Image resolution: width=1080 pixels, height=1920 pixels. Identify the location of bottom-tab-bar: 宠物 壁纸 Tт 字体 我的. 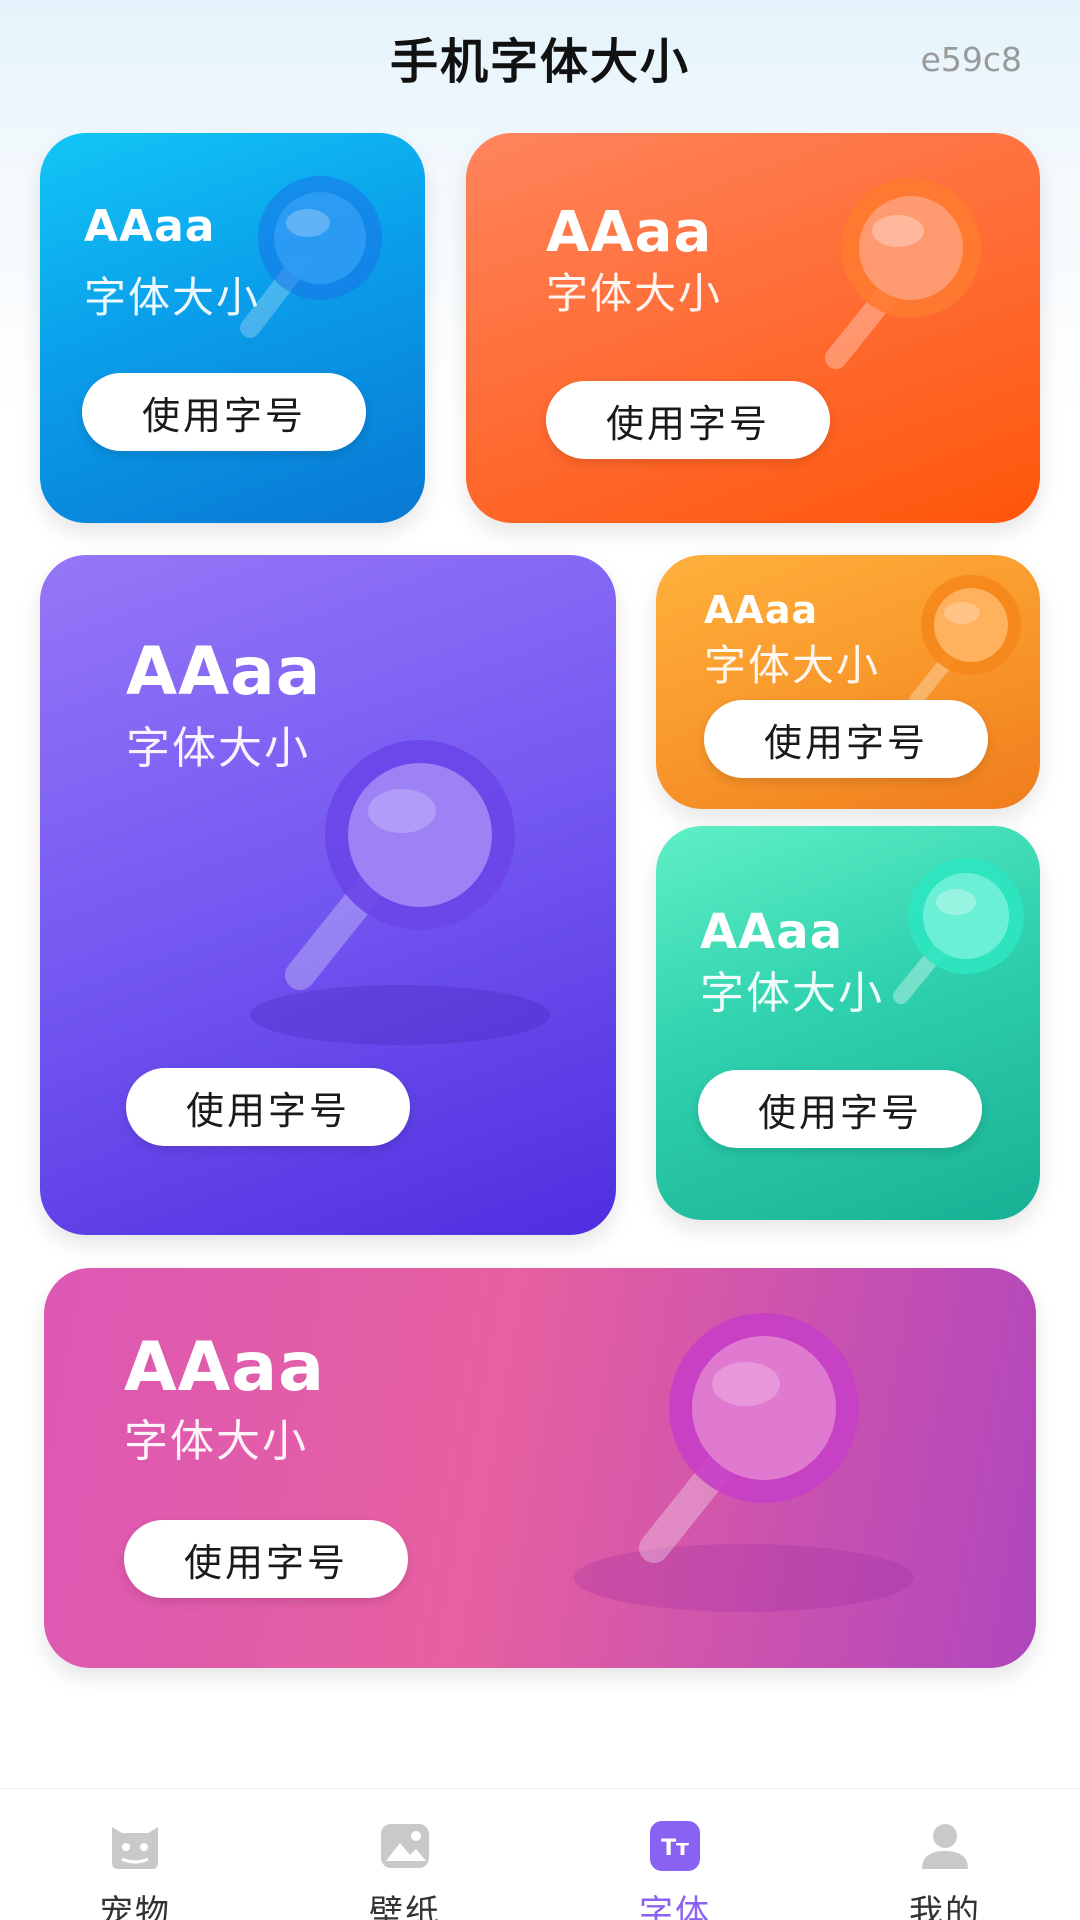
(540, 1854).